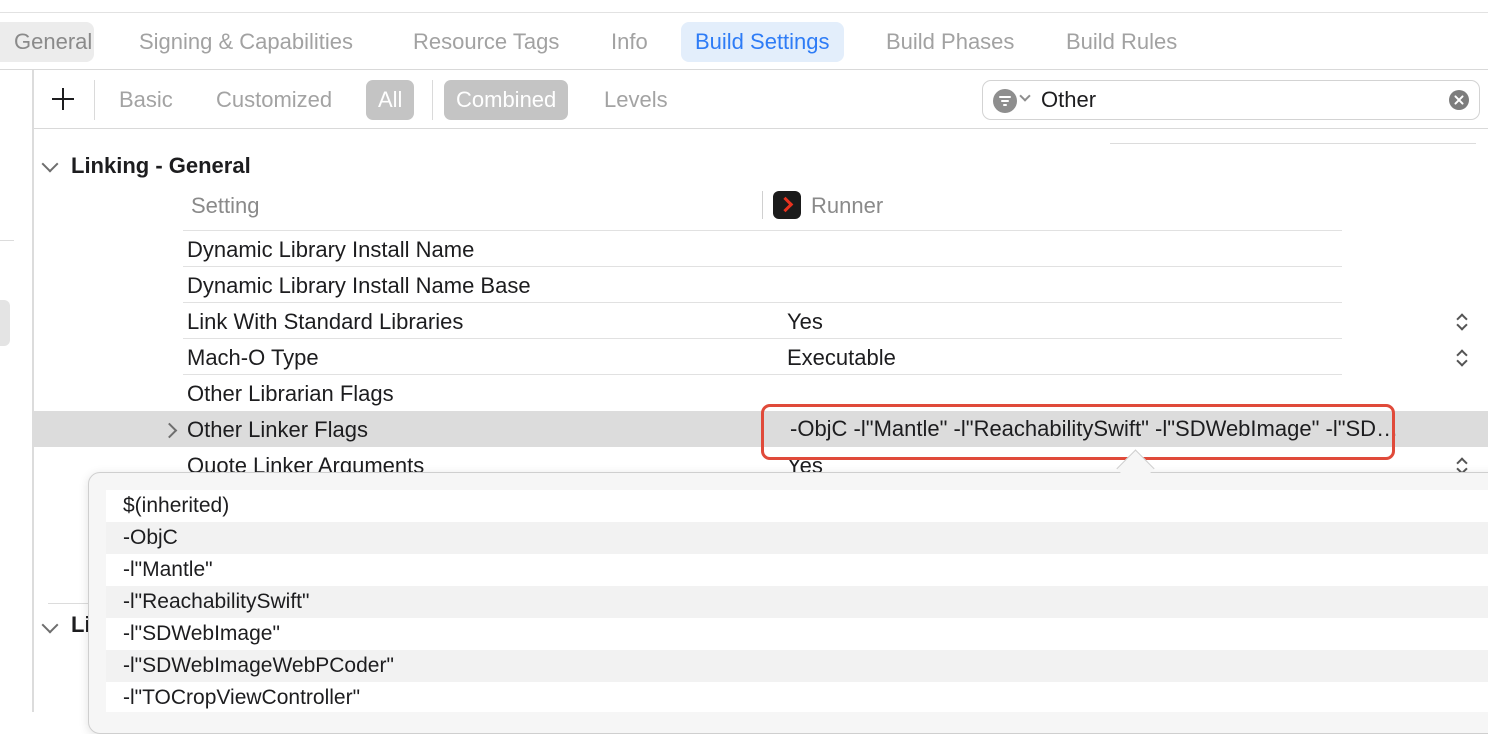  Describe the element at coordinates (359, 286) in the screenshot. I see `setting-dynamic-library-install-name-base: Dynamic Library Install Name Base` at that location.